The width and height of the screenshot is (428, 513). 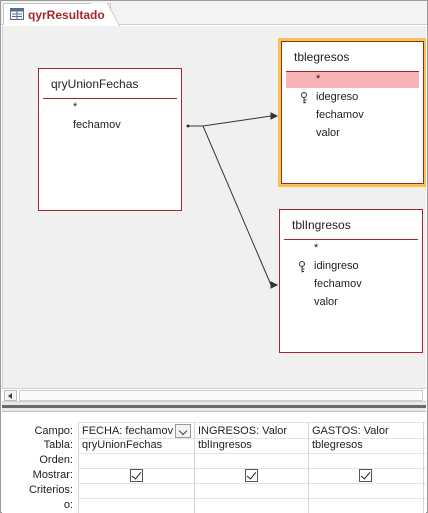 What do you see at coordinates (17, 14) in the screenshot?
I see `query-icon` at bounding box center [17, 14].